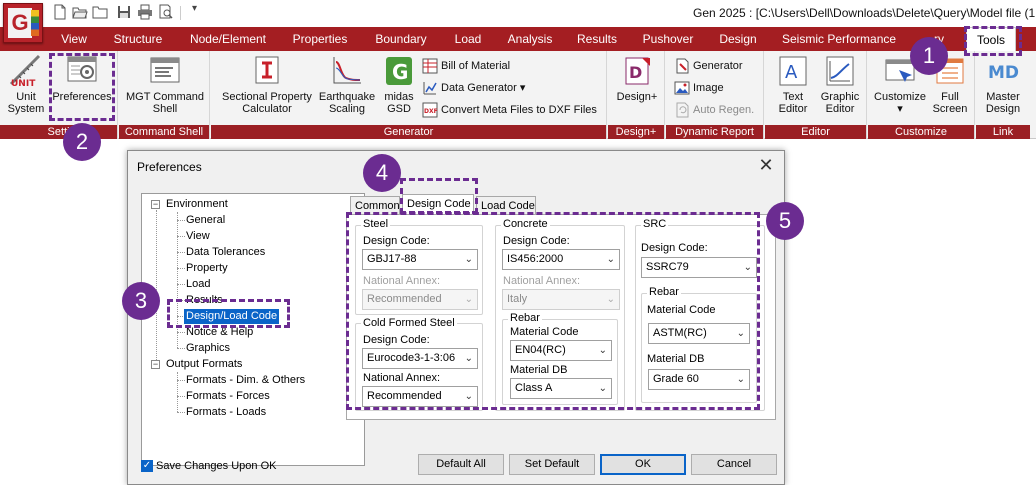 The image size is (1036, 485). What do you see at coordinates (839, 39) in the screenshot?
I see `tab-seismic-performance: Seismic Performance` at bounding box center [839, 39].